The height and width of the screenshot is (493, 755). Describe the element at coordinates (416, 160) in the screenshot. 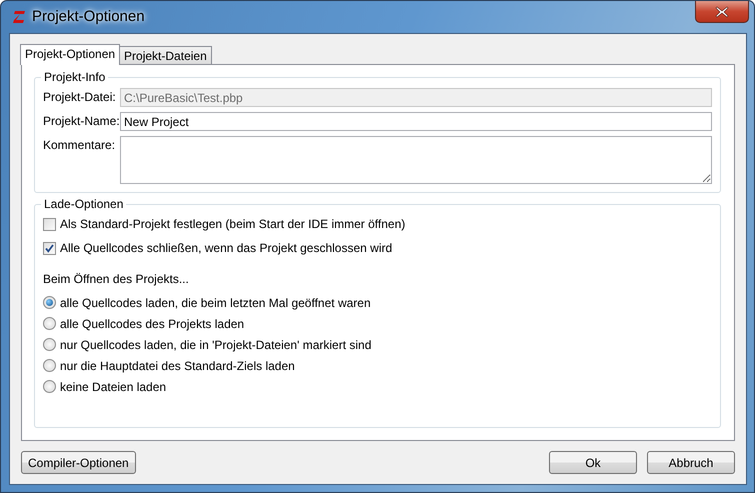

I see `comment-field` at that location.